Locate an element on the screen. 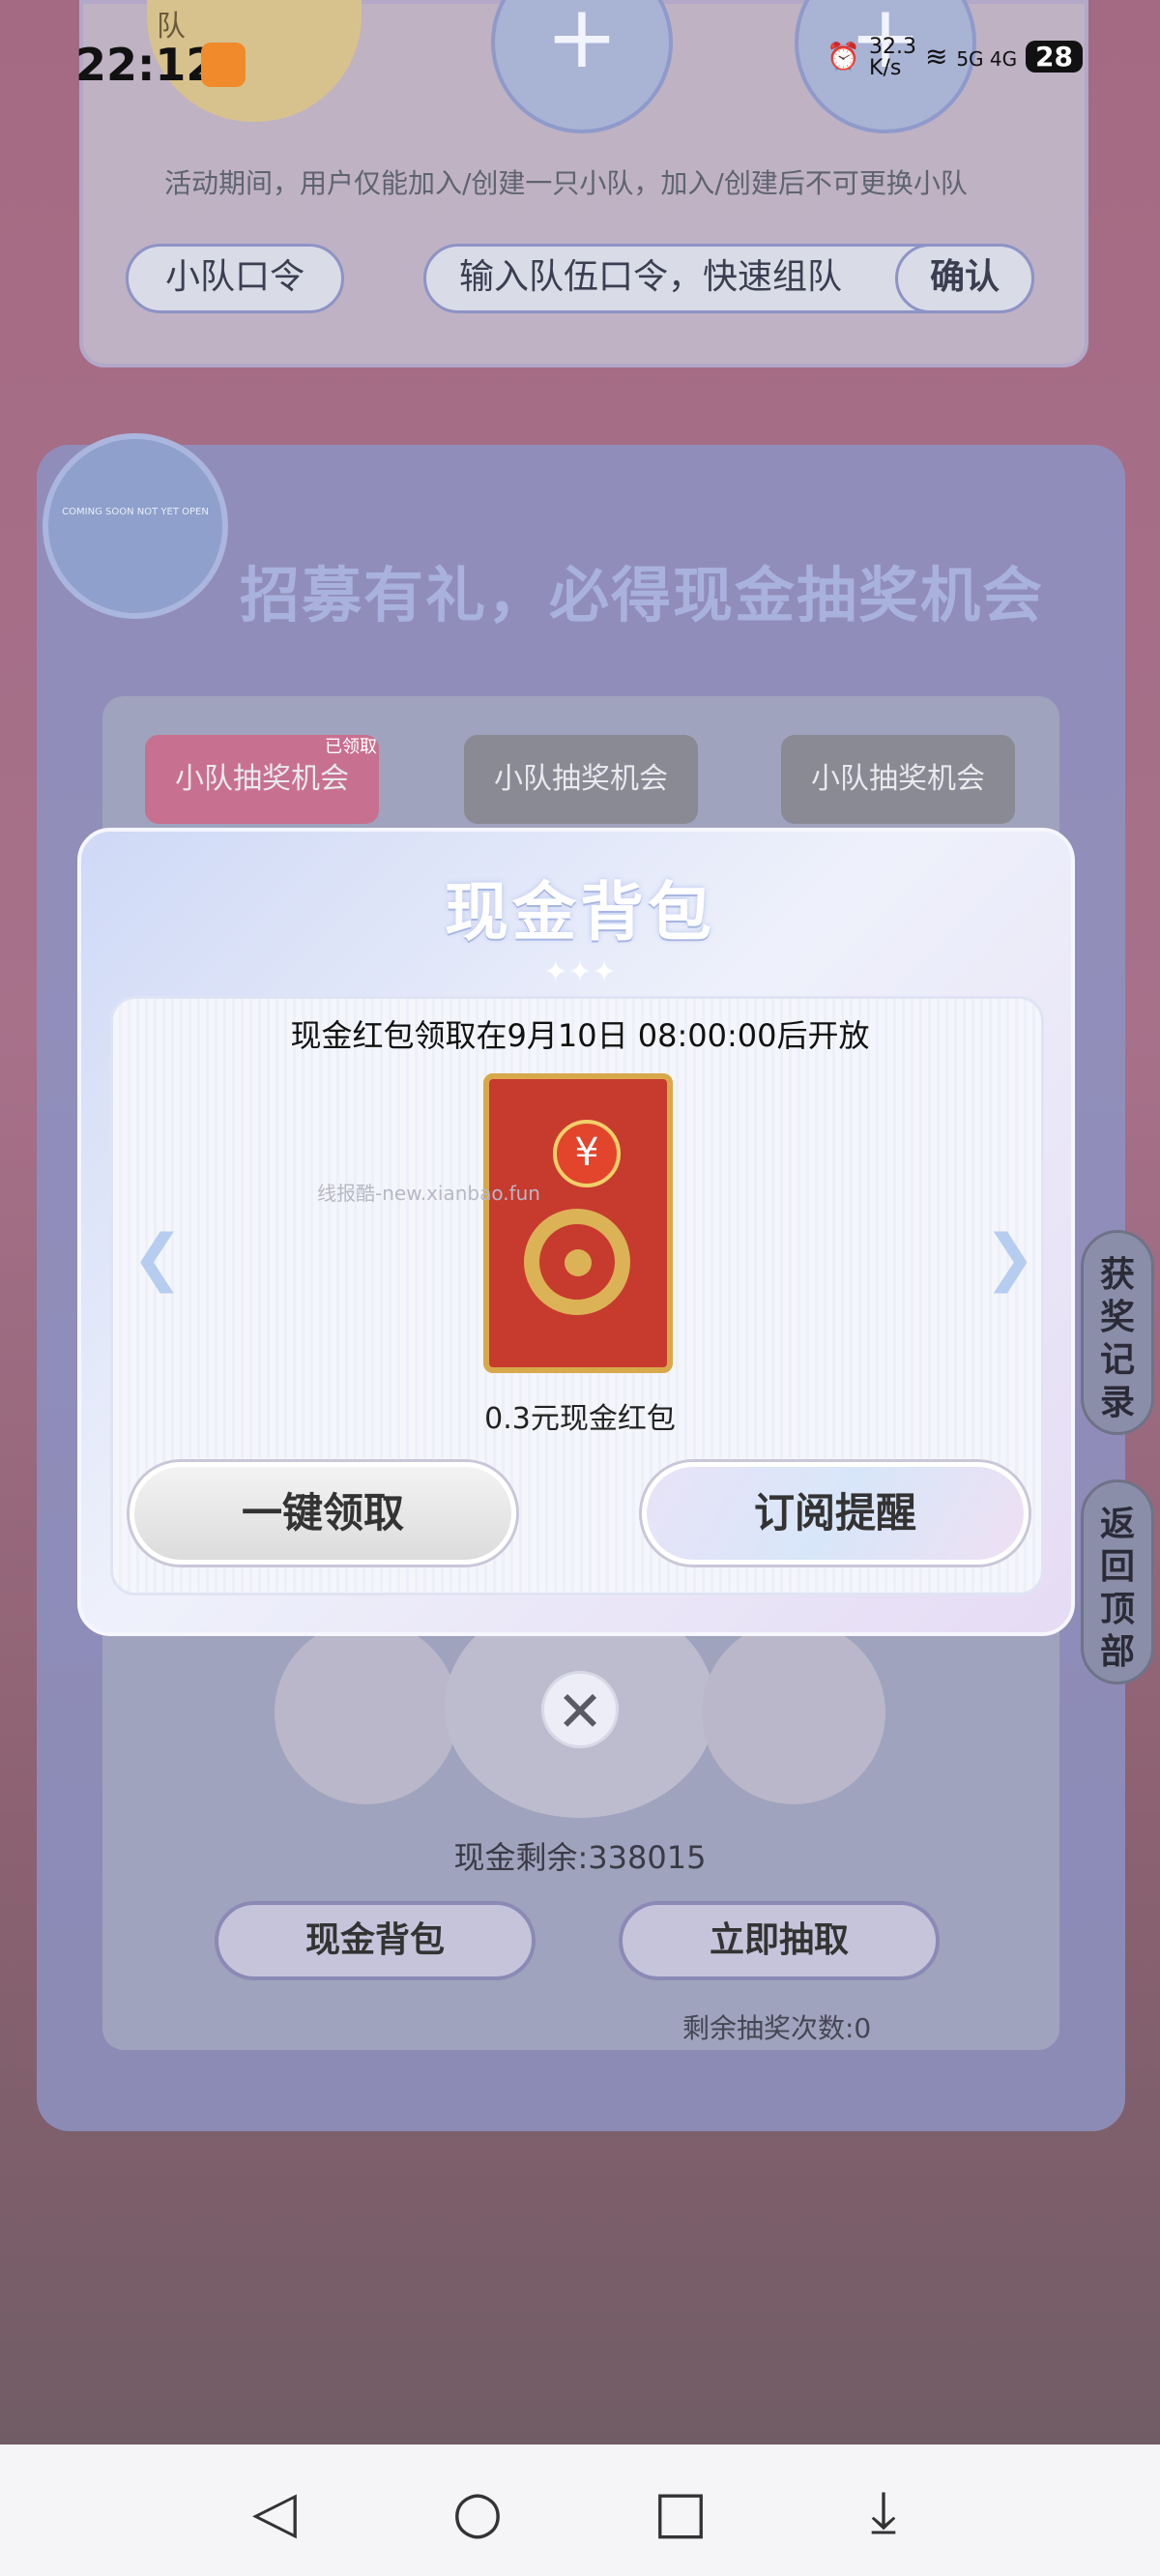 Image resolution: width=1160 pixels, height=2576 pixels. battery-icon: 28 is located at coordinates (1054, 57).